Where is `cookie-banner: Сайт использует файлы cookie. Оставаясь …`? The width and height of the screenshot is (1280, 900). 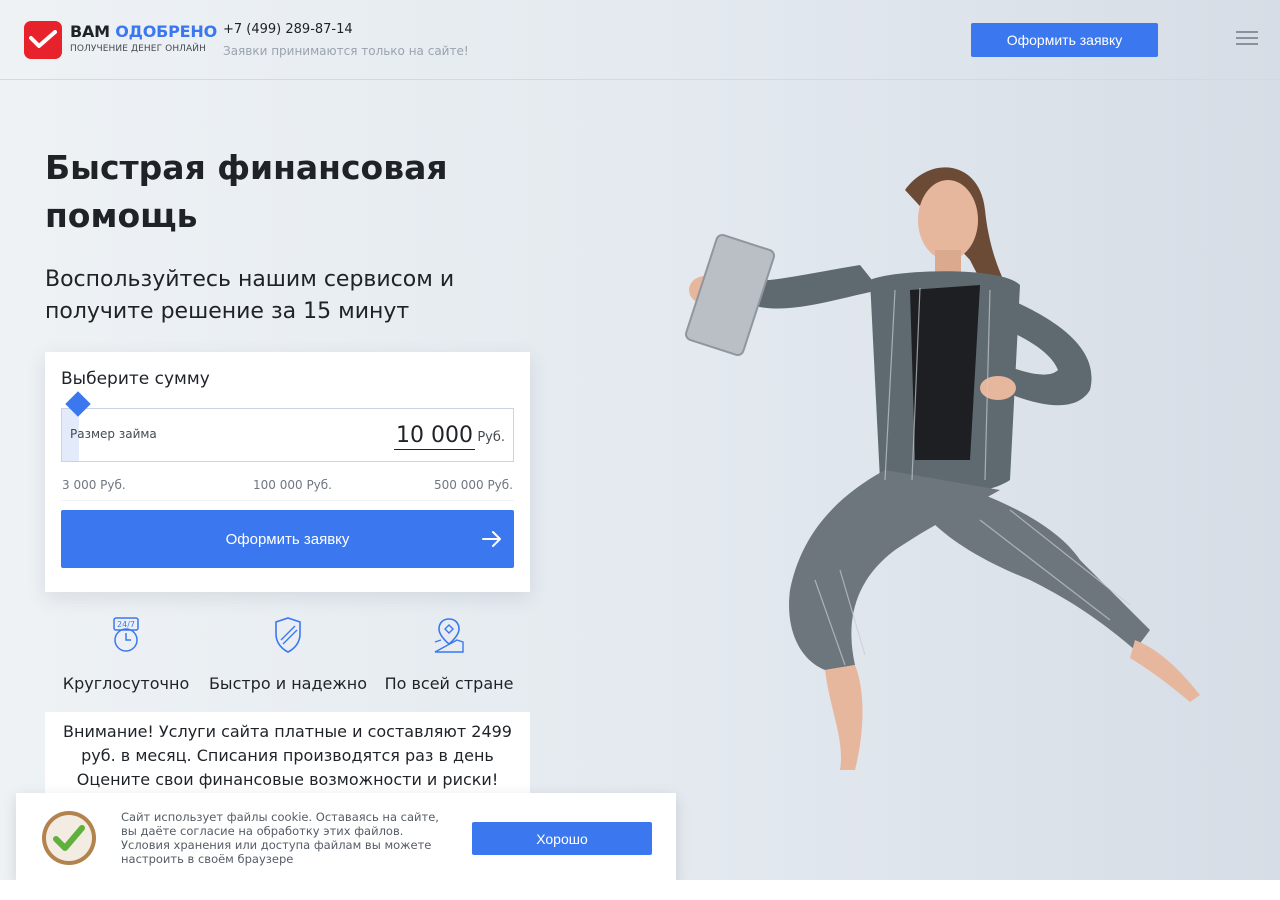 cookie-banner: Сайт использует файлы cookie. Оставаясь … is located at coordinates (346, 838).